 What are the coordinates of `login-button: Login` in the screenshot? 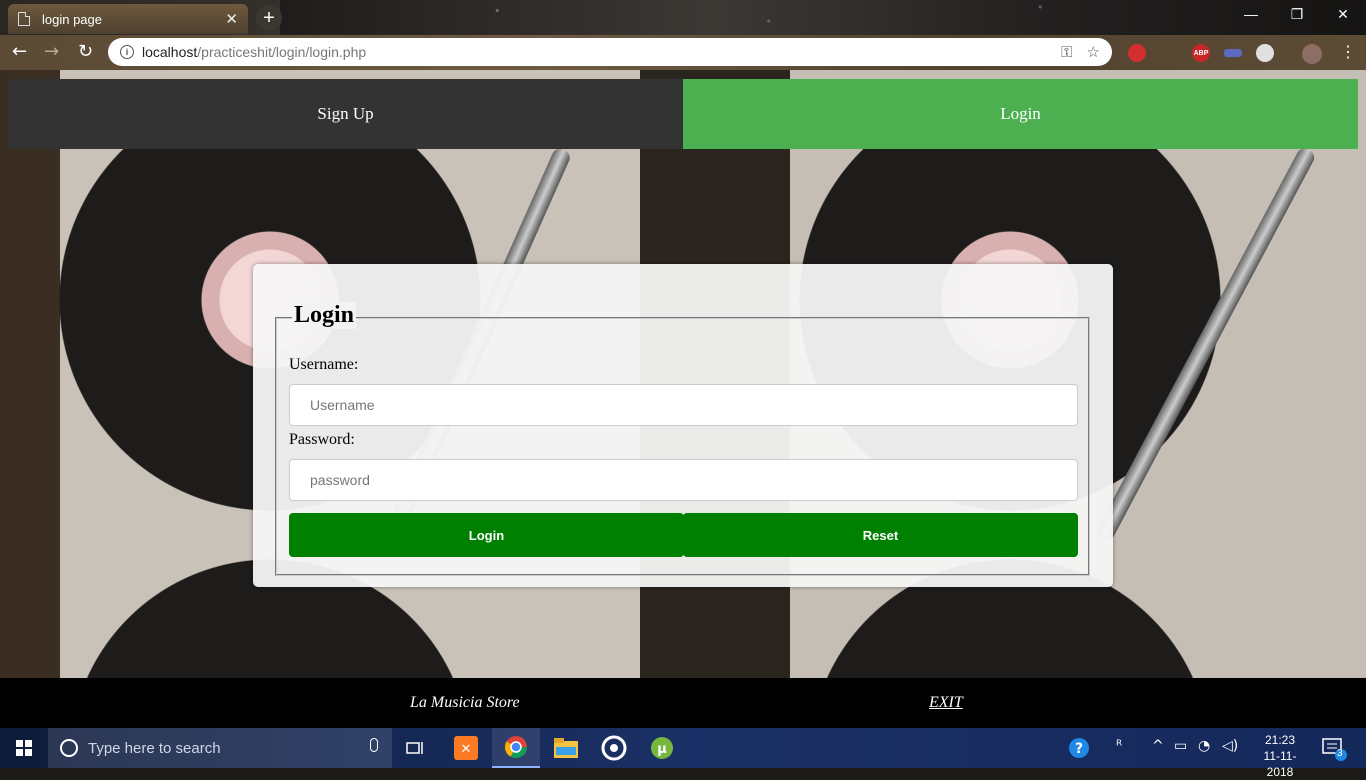 It's located at (486, 535).